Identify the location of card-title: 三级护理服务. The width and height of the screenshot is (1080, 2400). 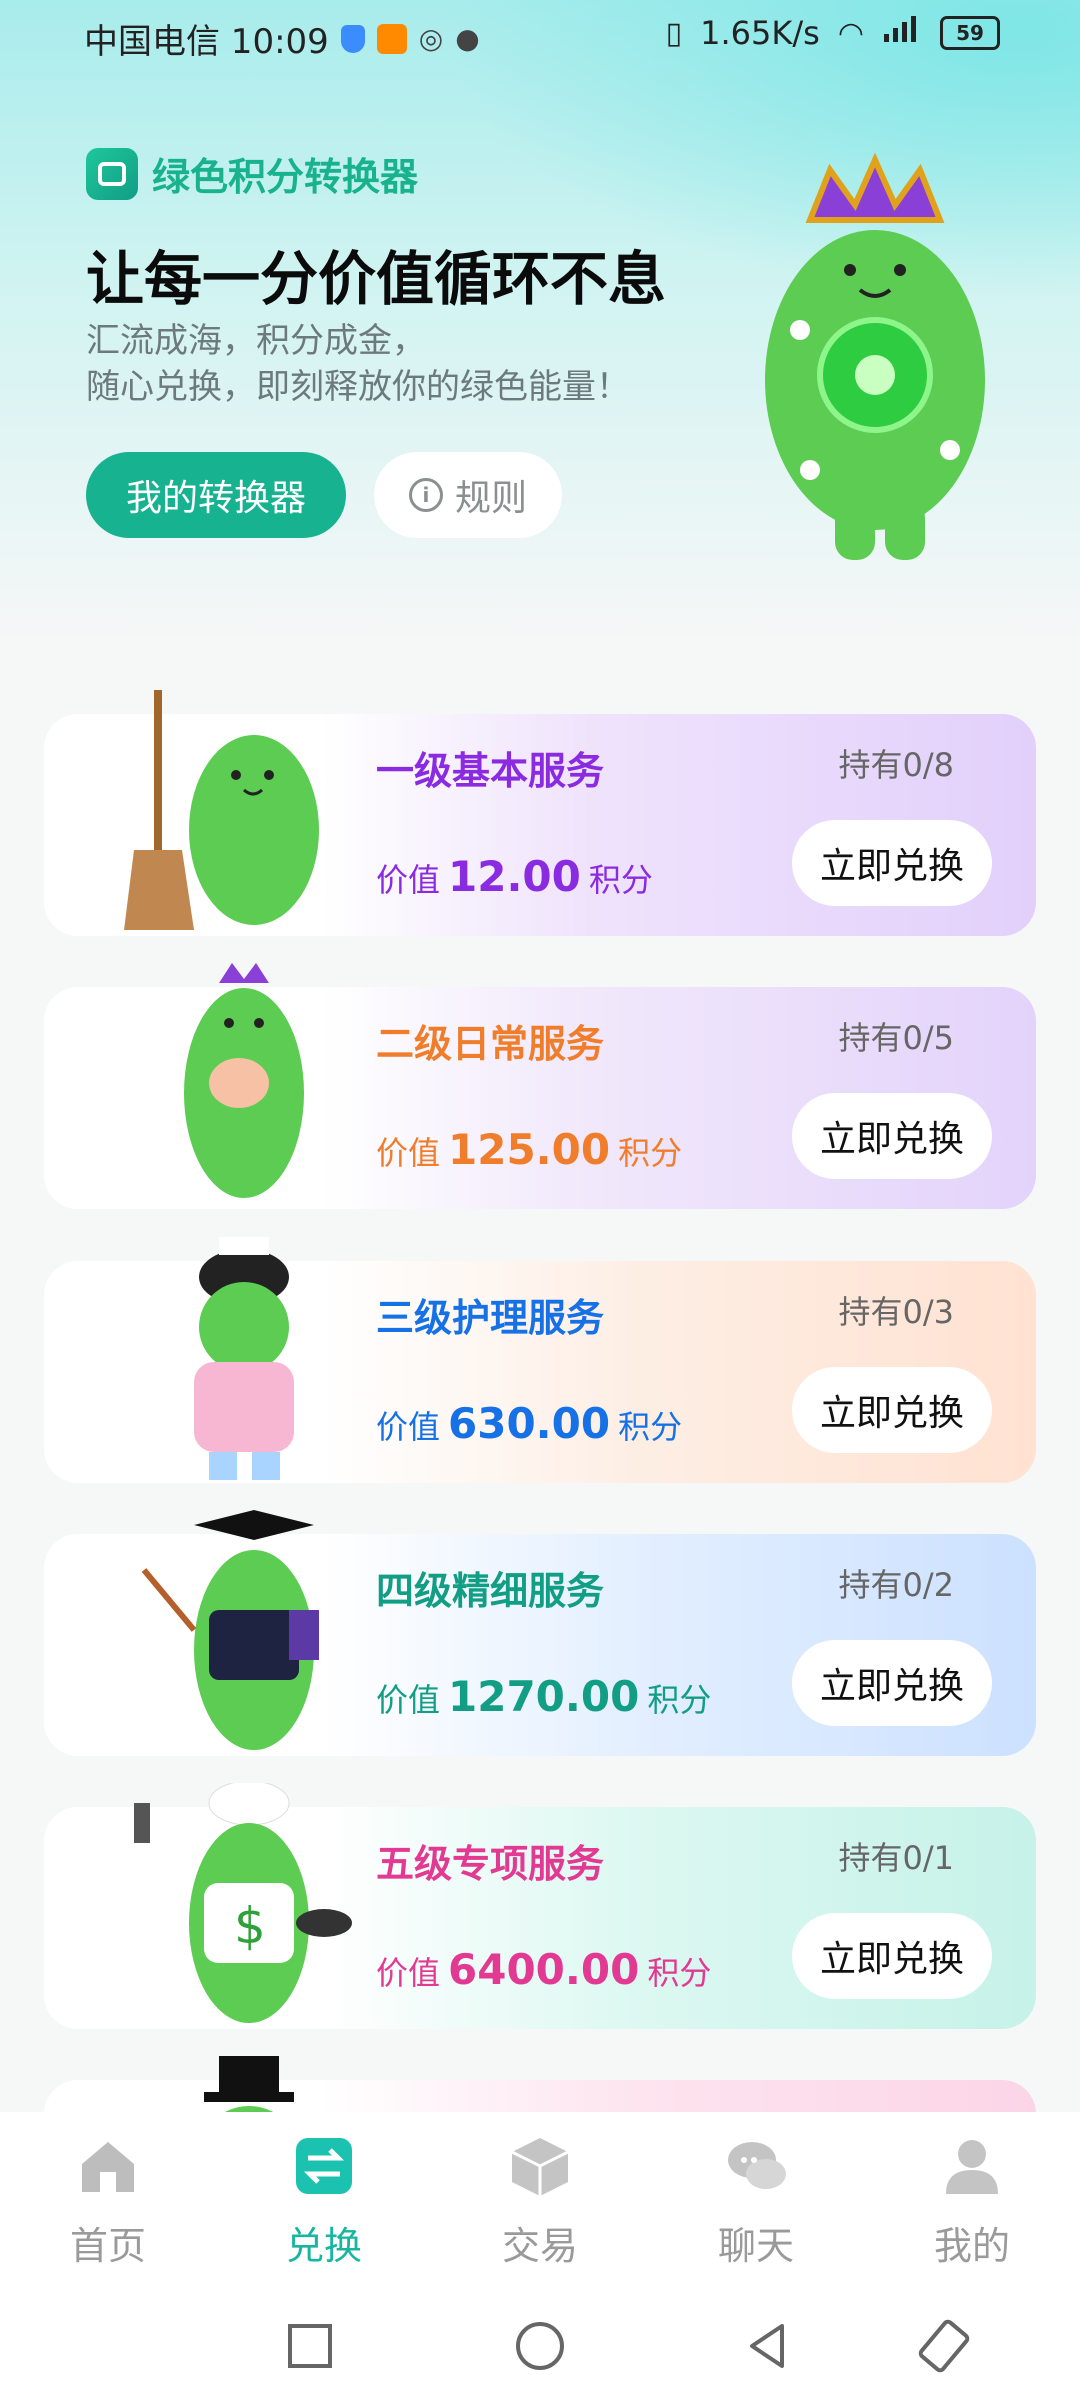
(490, 1318).